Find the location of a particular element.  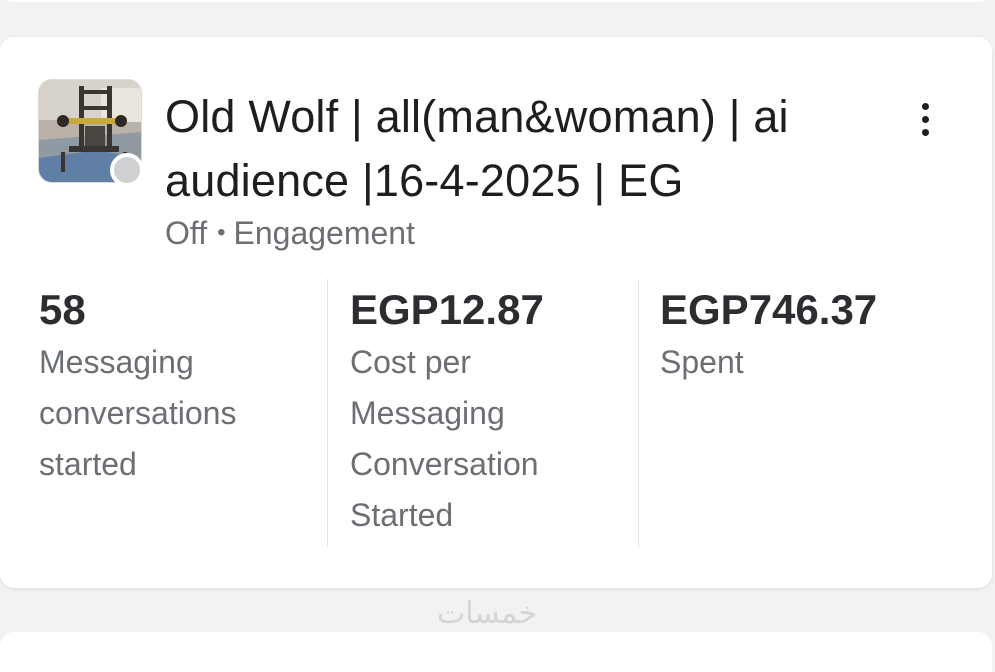

next-card is located at coordinates (496, 652).